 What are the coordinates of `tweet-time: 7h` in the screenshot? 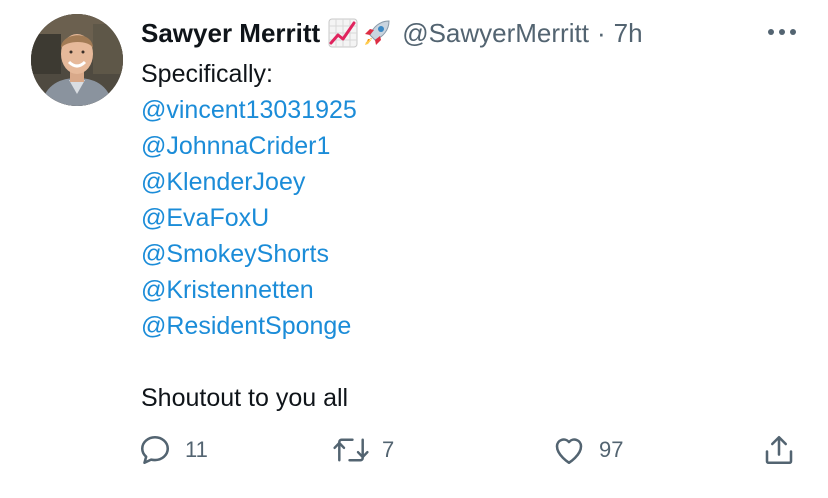 It's located at (628, 33).